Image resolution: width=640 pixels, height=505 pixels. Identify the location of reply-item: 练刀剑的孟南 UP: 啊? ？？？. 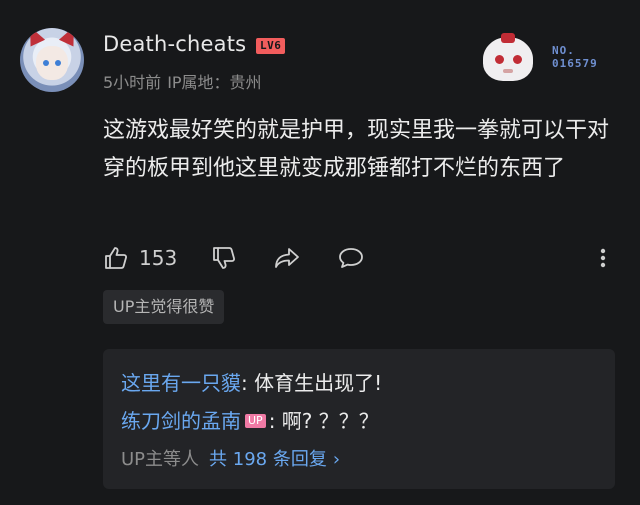
(250, 419).